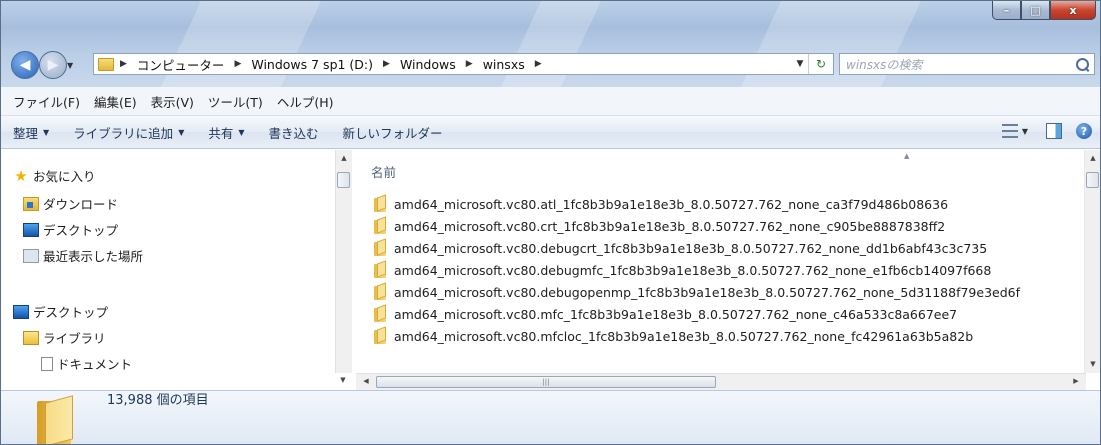 Image resolution: width=1101 pixels, height=445 pixels. What do you see at coordinates (235, 101) in the screenshot?
I see `menu-tools: ツール(T)` at bounding box center [235, 101].